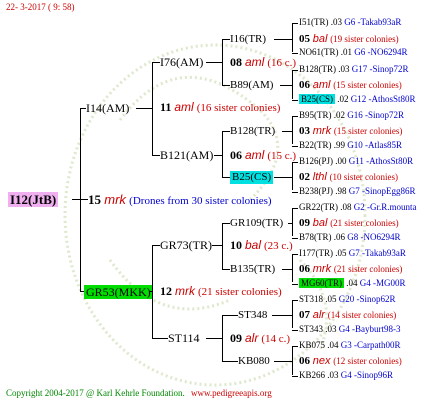 This screenshot has height=400, width=440. What do you see at coordinates (40, 7) in the screenshot?
I see `date-stamp: 22- 3-2017 ( 9: 58)` at bounding box center [40, 7].